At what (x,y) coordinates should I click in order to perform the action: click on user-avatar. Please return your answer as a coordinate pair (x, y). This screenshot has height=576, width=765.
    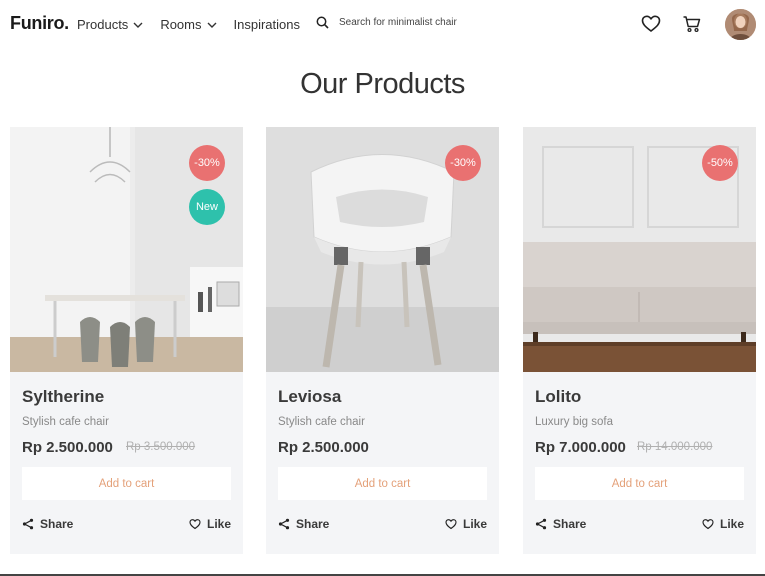
    Looking at the image, I should click on (740, 24).